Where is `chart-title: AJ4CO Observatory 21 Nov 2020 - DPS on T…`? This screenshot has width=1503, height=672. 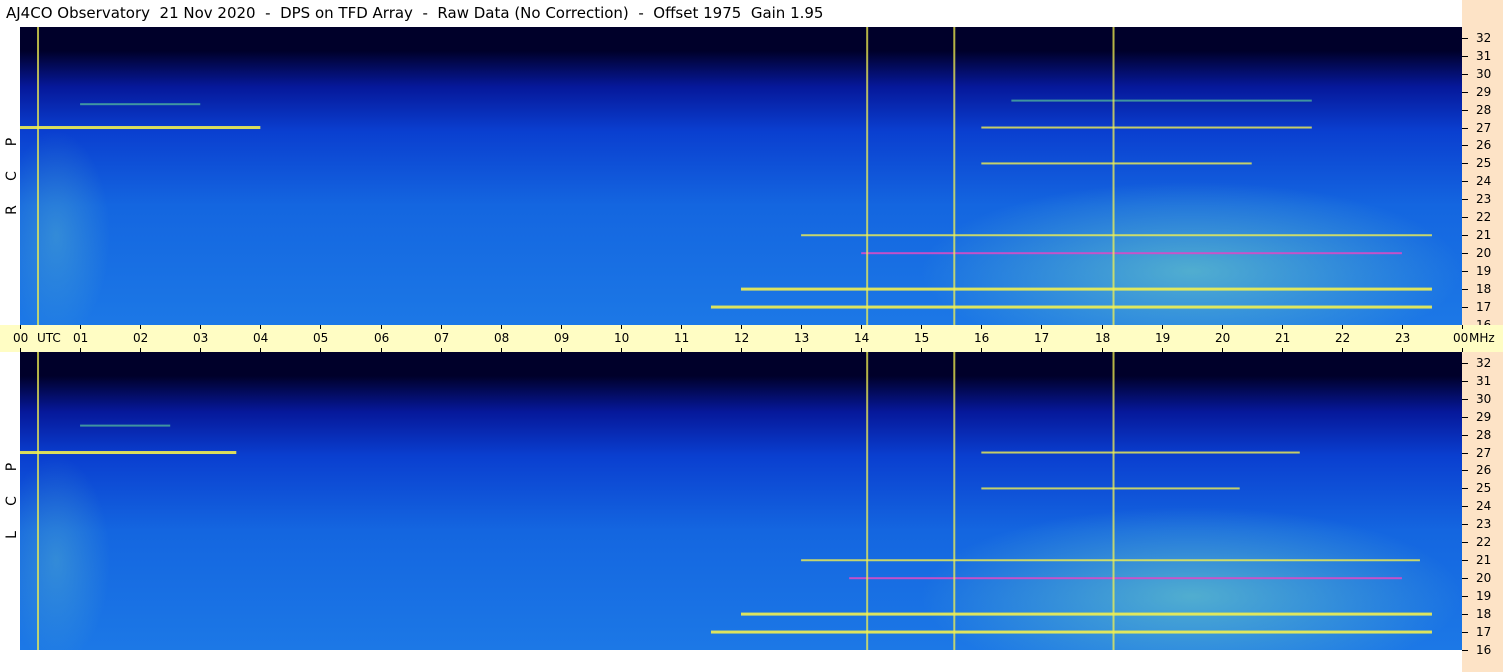 chart-title: AJ4CO Observatory 21 Nov 2020 - DPS on T… is located at coordinates (415, 13).